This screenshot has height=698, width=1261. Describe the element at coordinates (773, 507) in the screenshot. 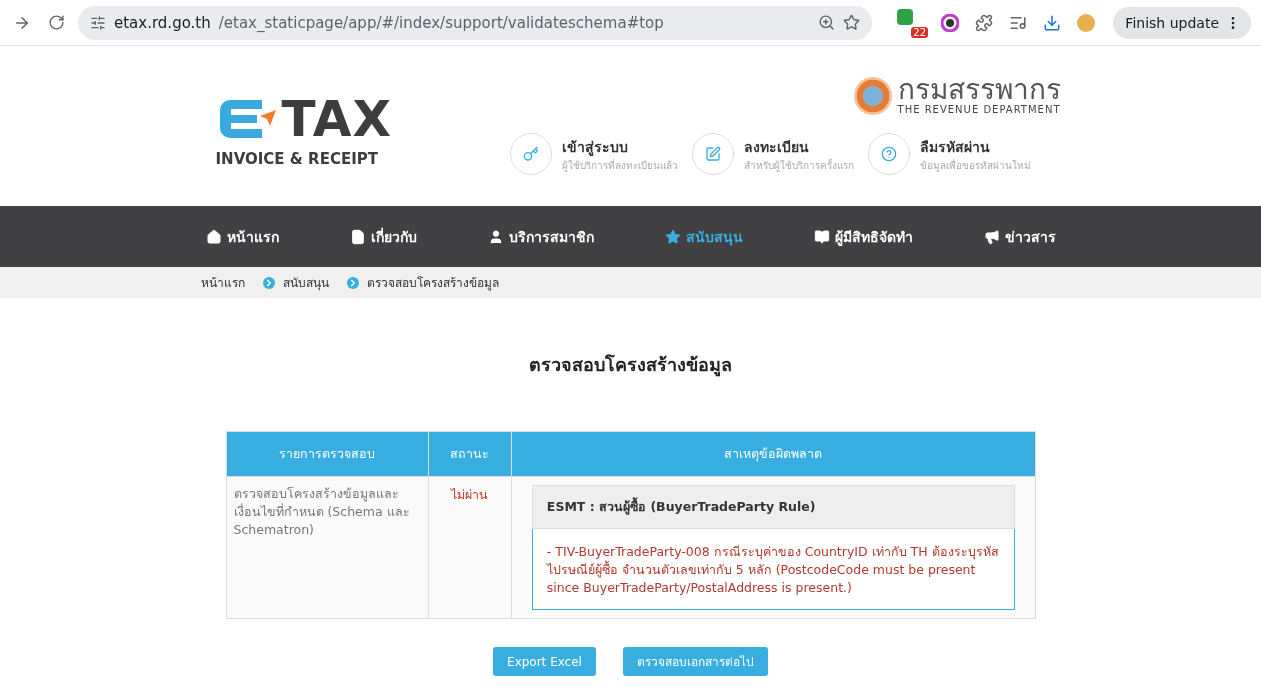

I see `error-panel-title: ESMT : สวนผู้ซื้อ (BuyerTradeParty Rule)` at that location.